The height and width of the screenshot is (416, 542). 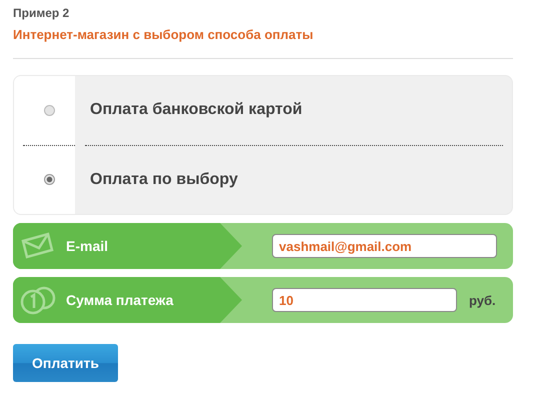 I want to click on option-label: Оплата банковской картой, so click(x=196, y=110).